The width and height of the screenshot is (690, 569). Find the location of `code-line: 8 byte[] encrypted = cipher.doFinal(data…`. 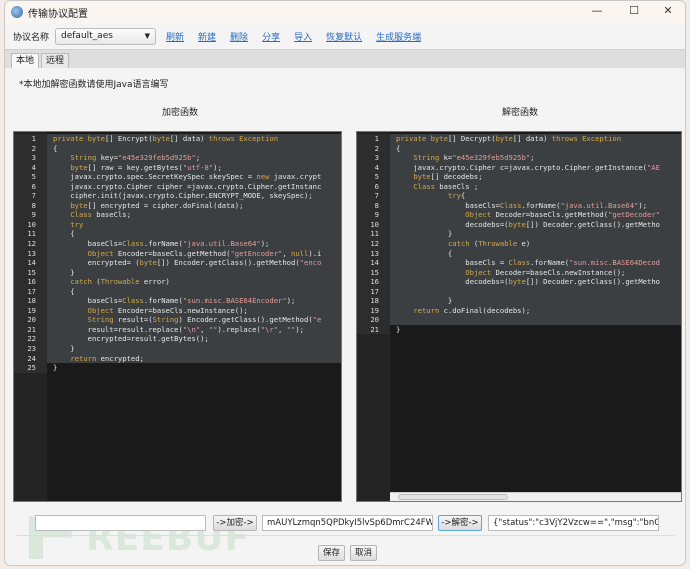

code-line: 8 byte[] encrypted = cipher.doFinal(data… is located at coordinates (177, 205).